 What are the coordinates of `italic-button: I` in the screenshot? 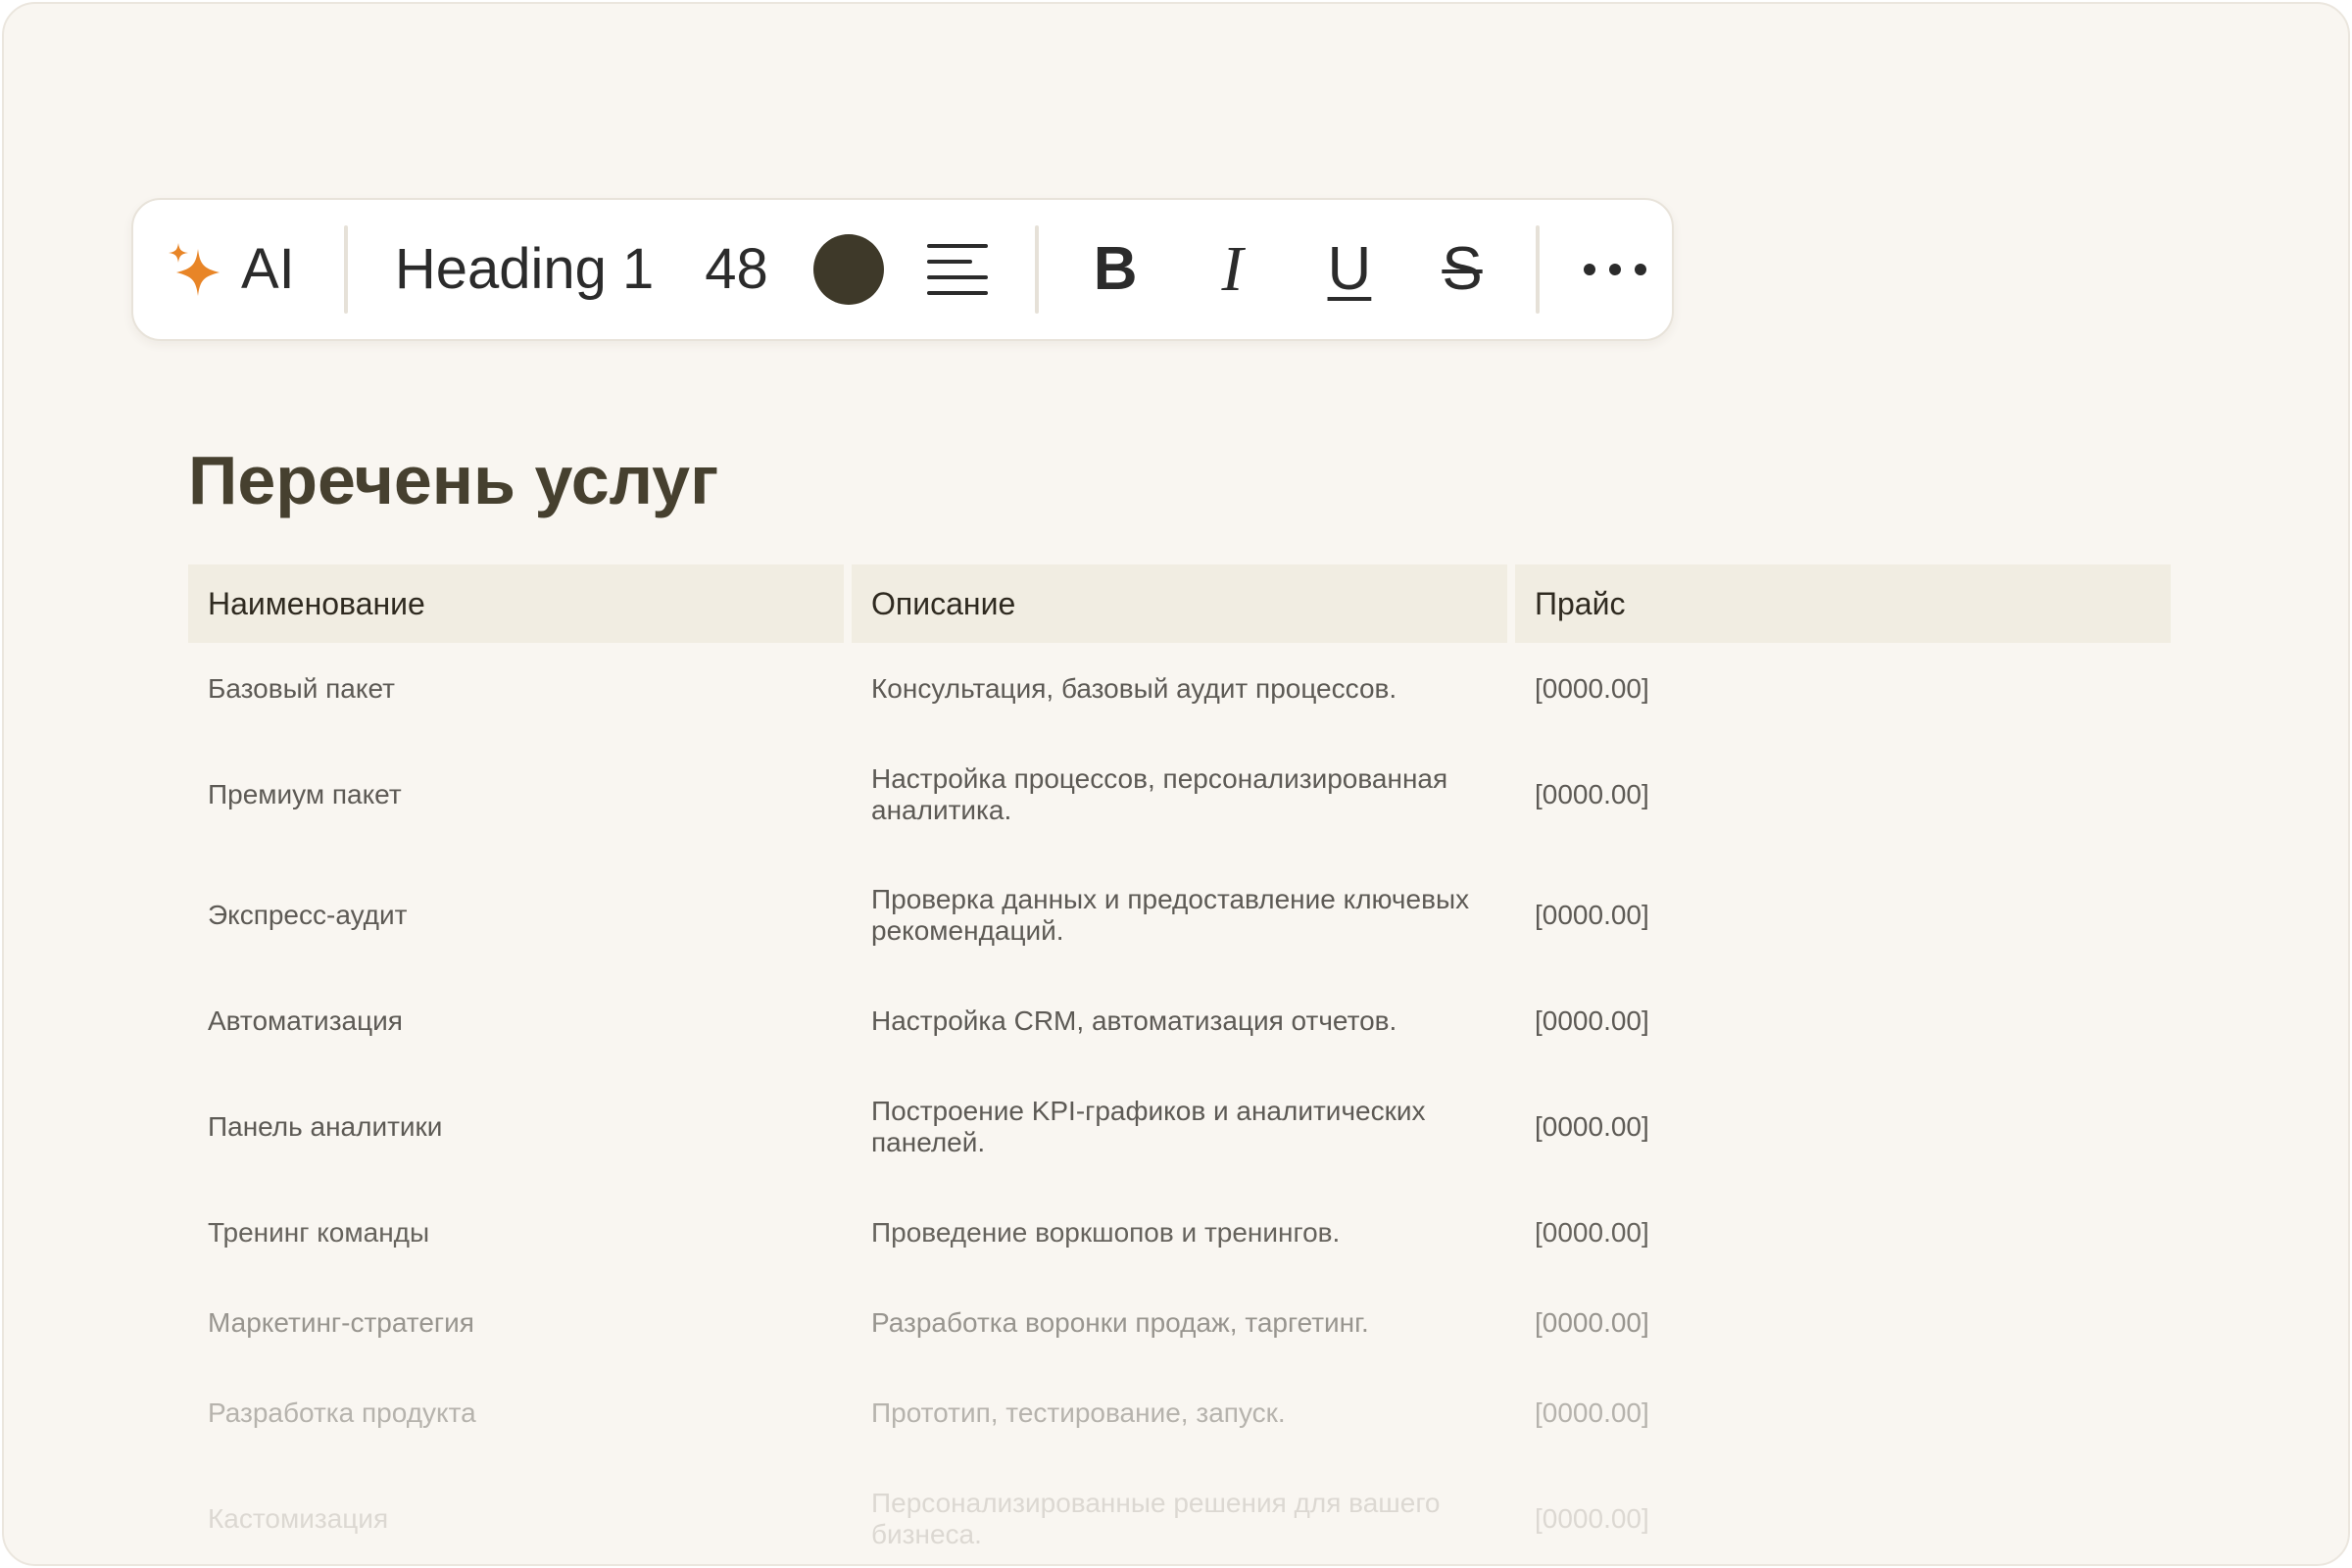 It's located at (1233, 269).